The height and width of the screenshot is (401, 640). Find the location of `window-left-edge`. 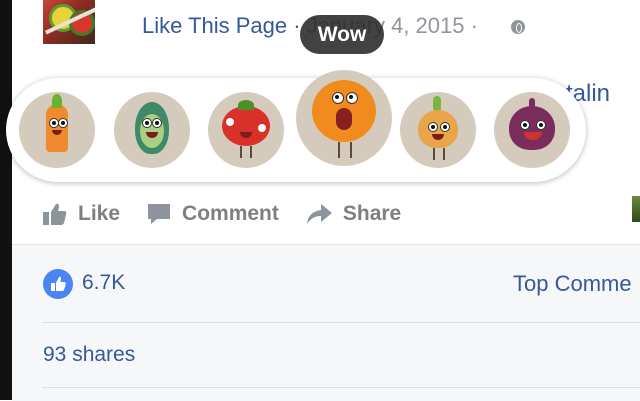

window-left-edge is located at coordinates (6, 200).